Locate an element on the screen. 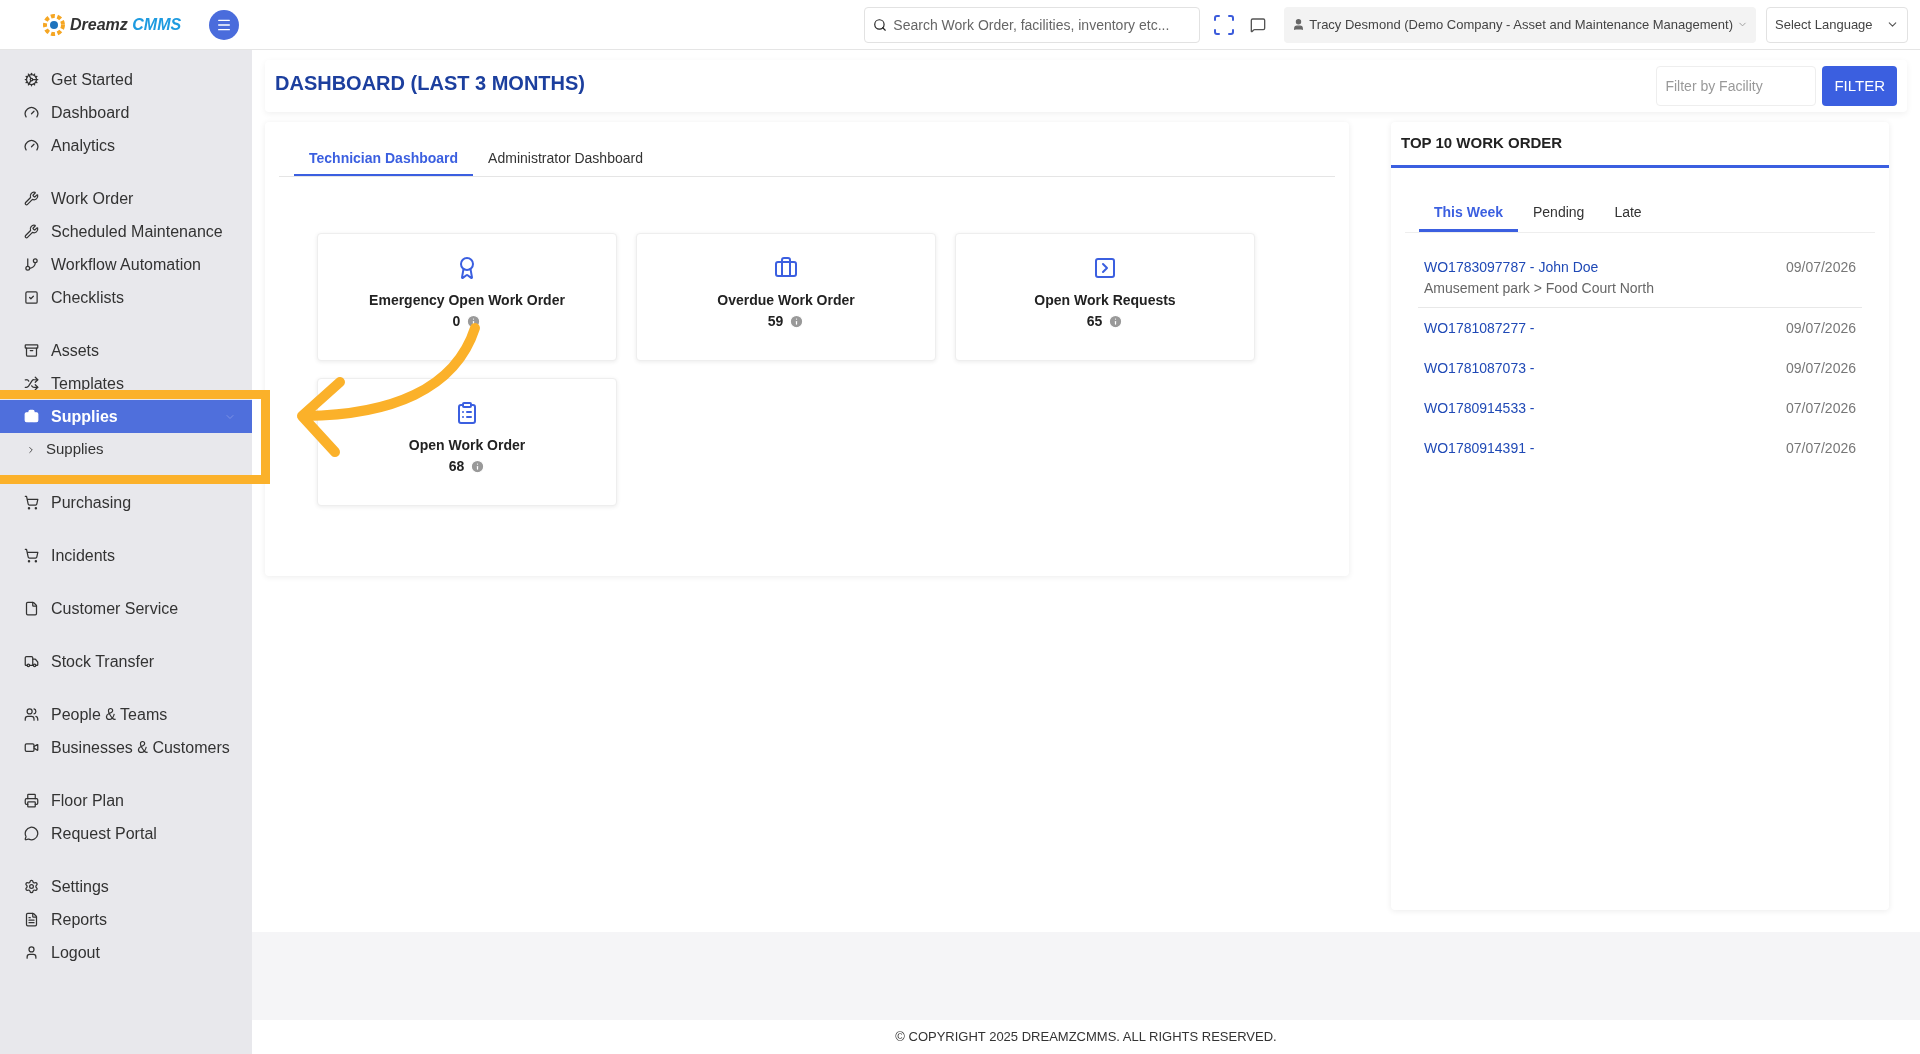 The width and height of the screenshot is (1920, 1054). sidebar-item: Dashboard is located at coordinates (126, 112).